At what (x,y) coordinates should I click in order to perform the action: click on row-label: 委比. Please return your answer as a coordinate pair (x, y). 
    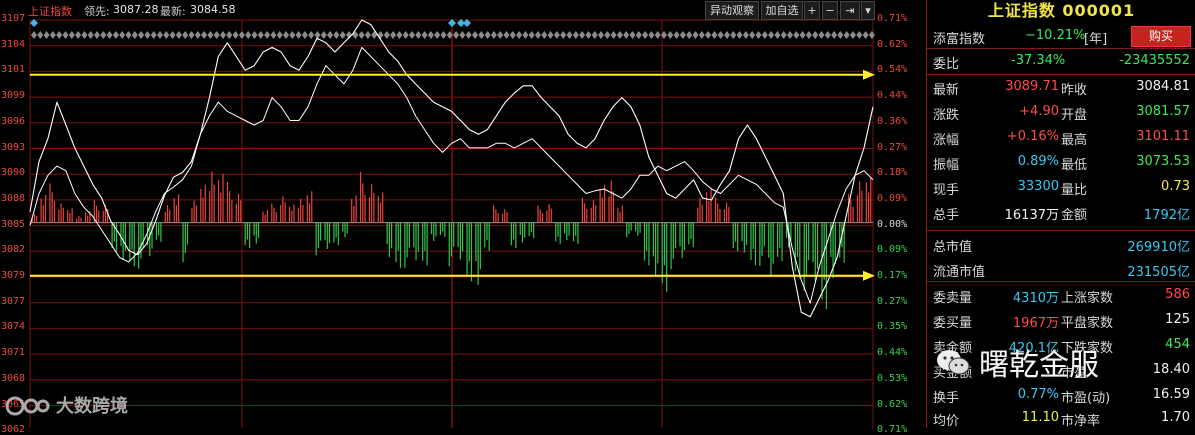
    Looking at the image, I should click on (946, 64).